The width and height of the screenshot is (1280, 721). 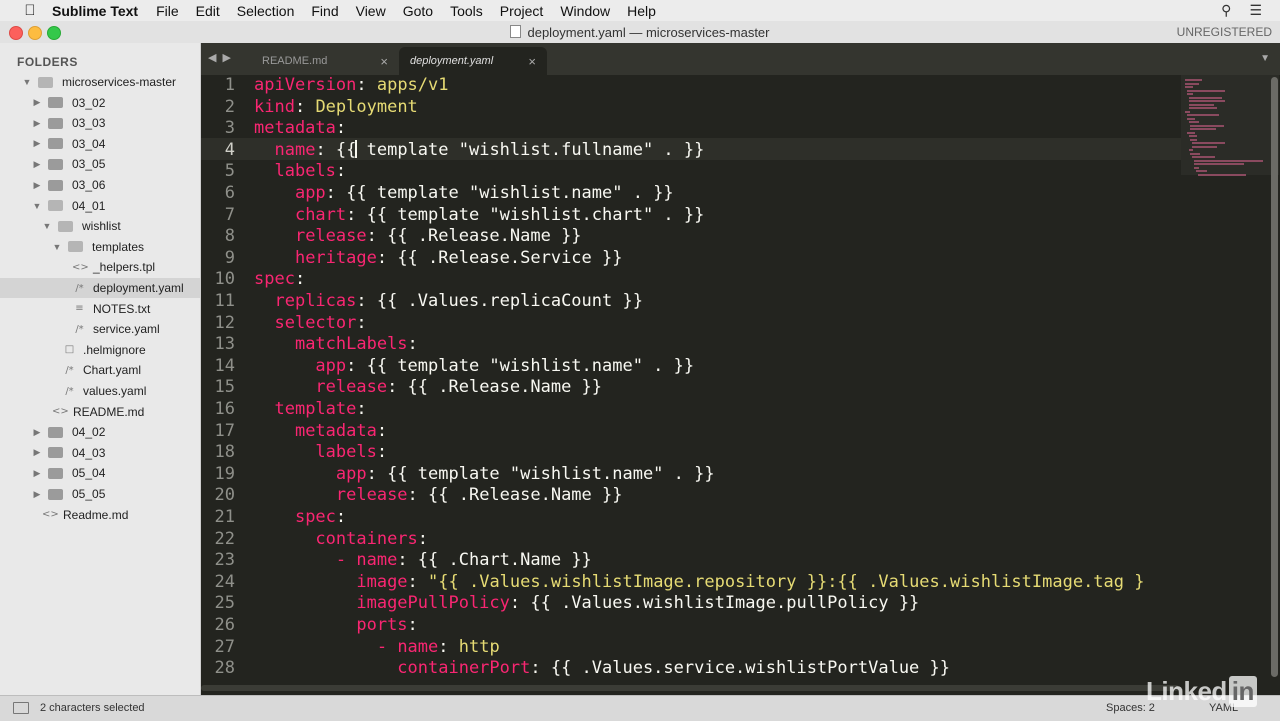 What do you see at coordinates (100, 267) in the screenshot?
I see `sidebar-file: <> _helpers.tpl` at bounding box center [100, 267].